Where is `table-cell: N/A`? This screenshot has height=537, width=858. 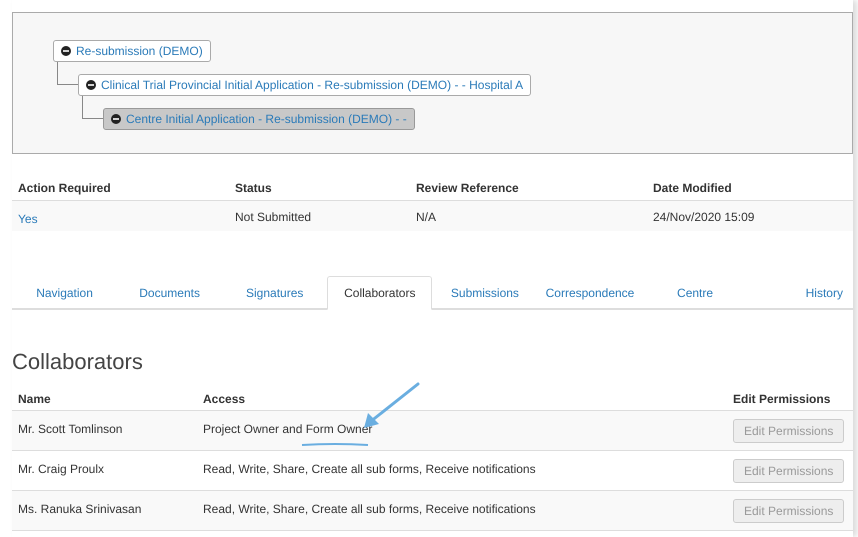
table-cell: N/A is located at coordinates (426, 217).